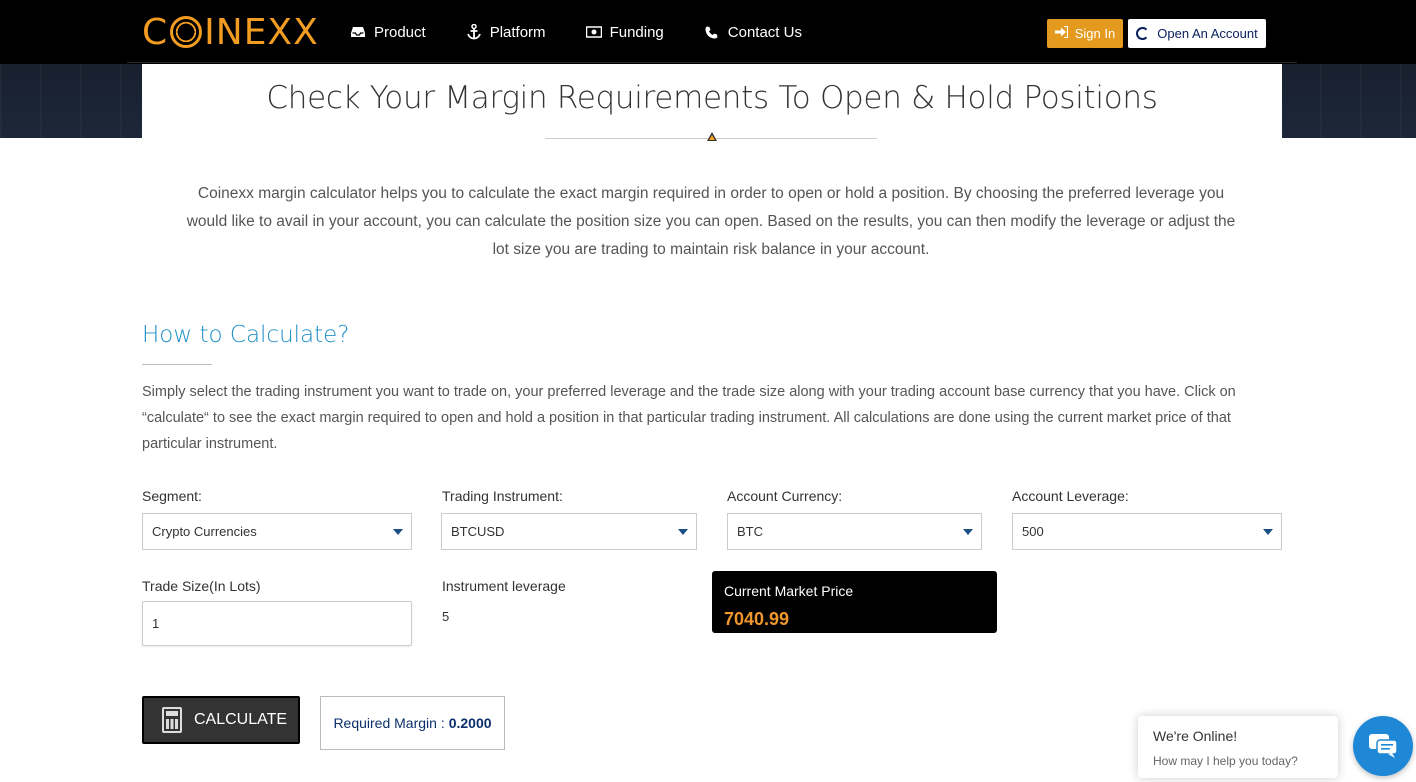  I want to click on nav-item-contact: Contact Us, so click(753, 32).